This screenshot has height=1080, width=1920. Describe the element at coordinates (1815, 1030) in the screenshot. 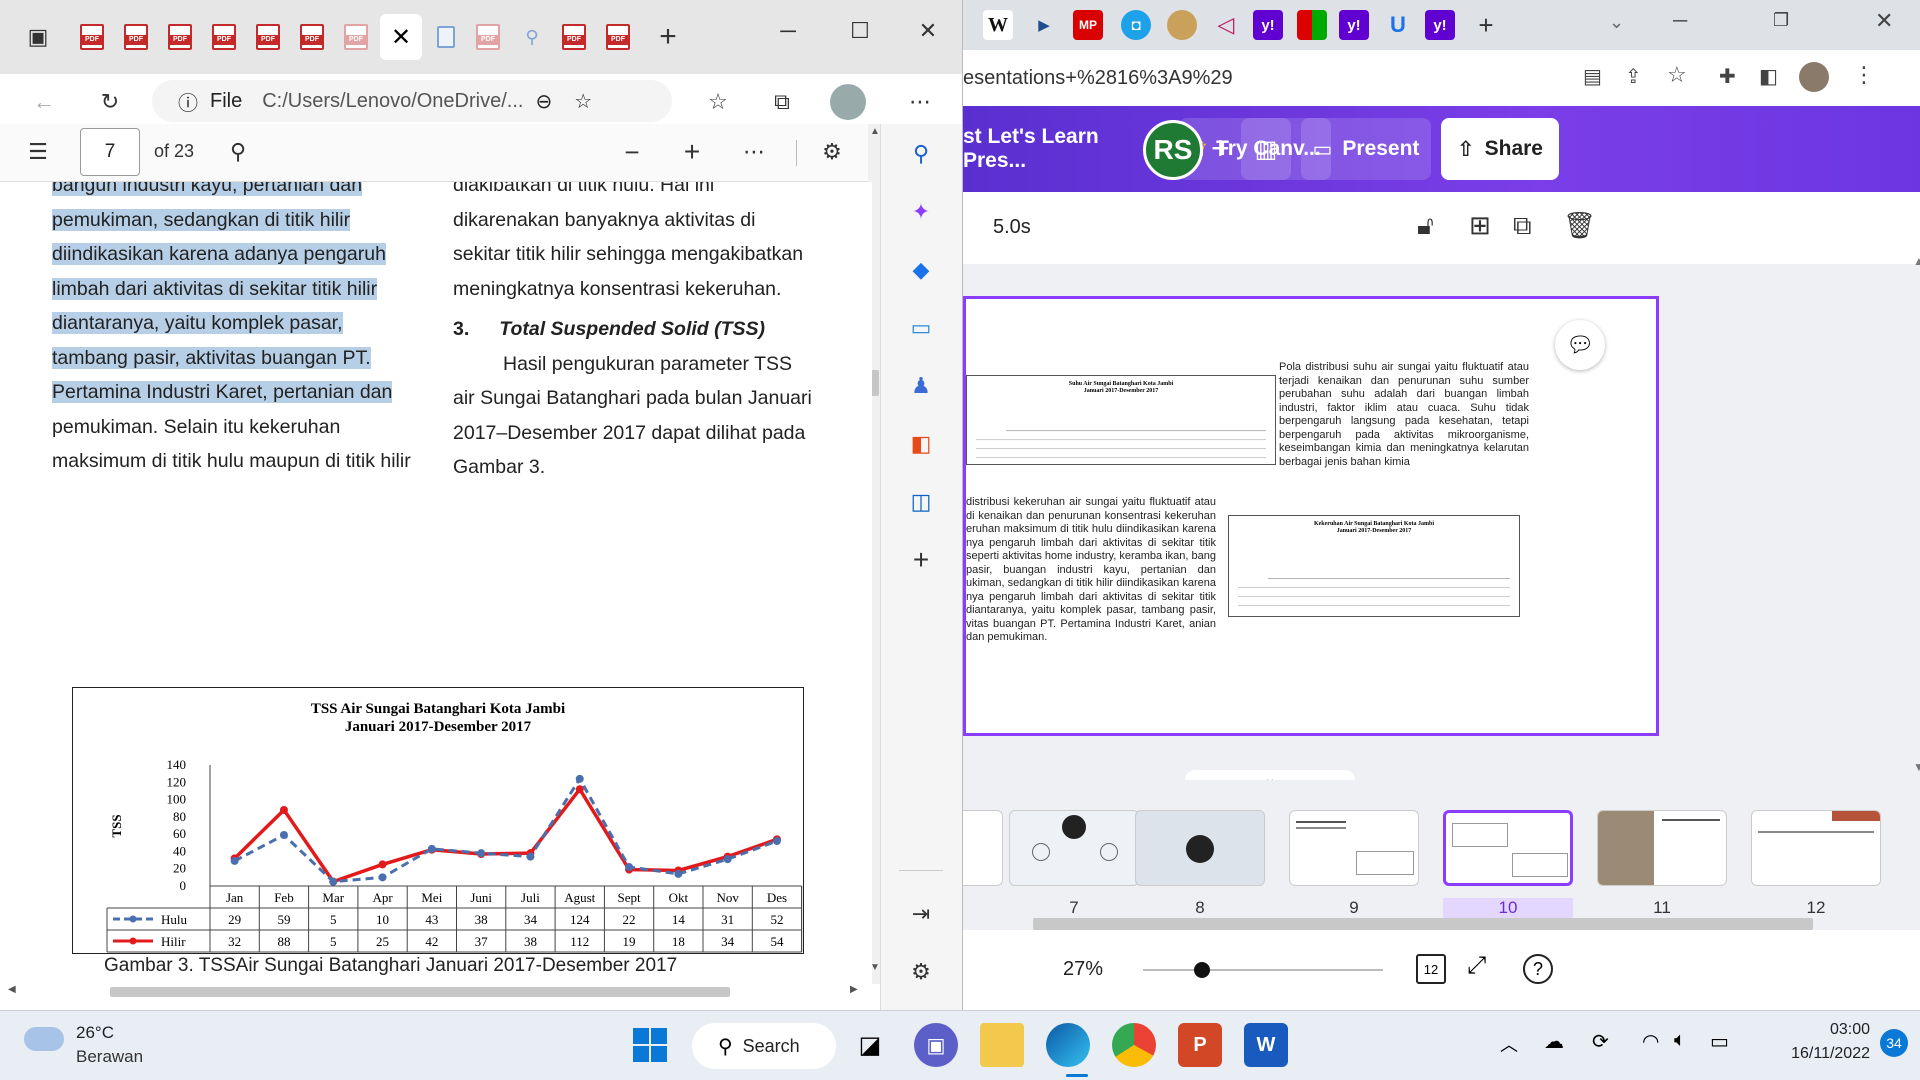

I see `clock-time: 03:00` at that location.